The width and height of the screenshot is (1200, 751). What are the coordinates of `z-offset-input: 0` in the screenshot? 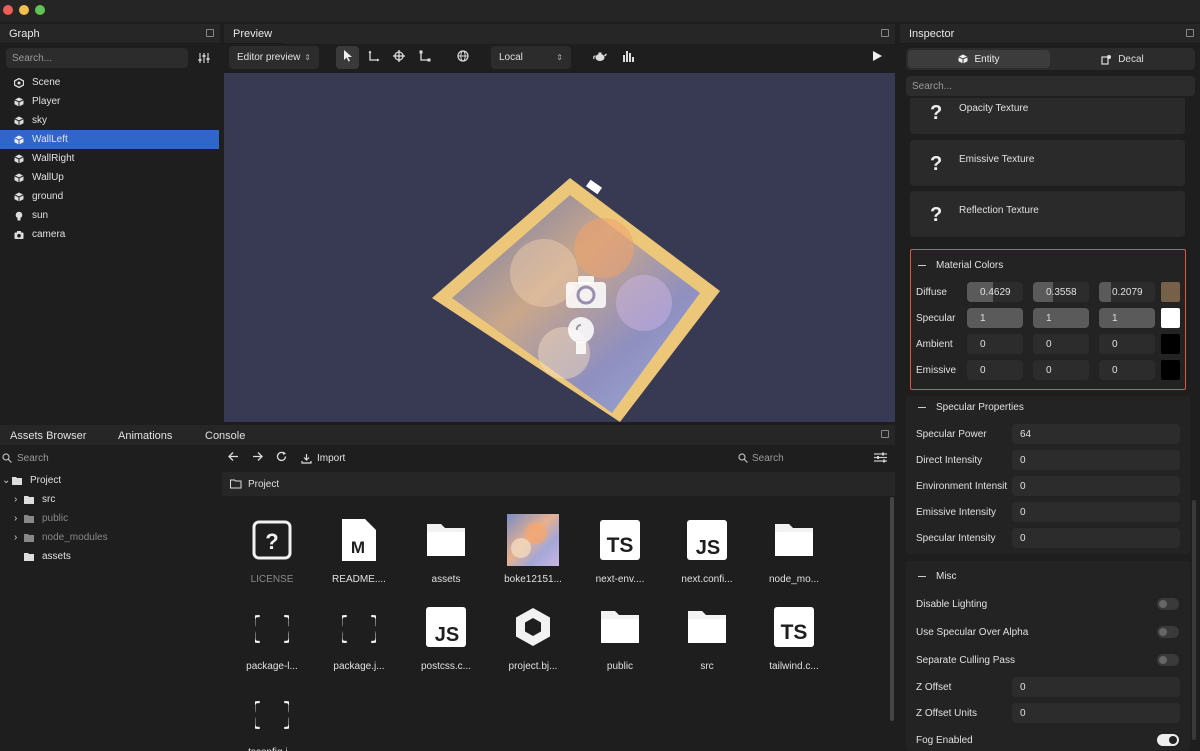 It's located at (1096, 687).